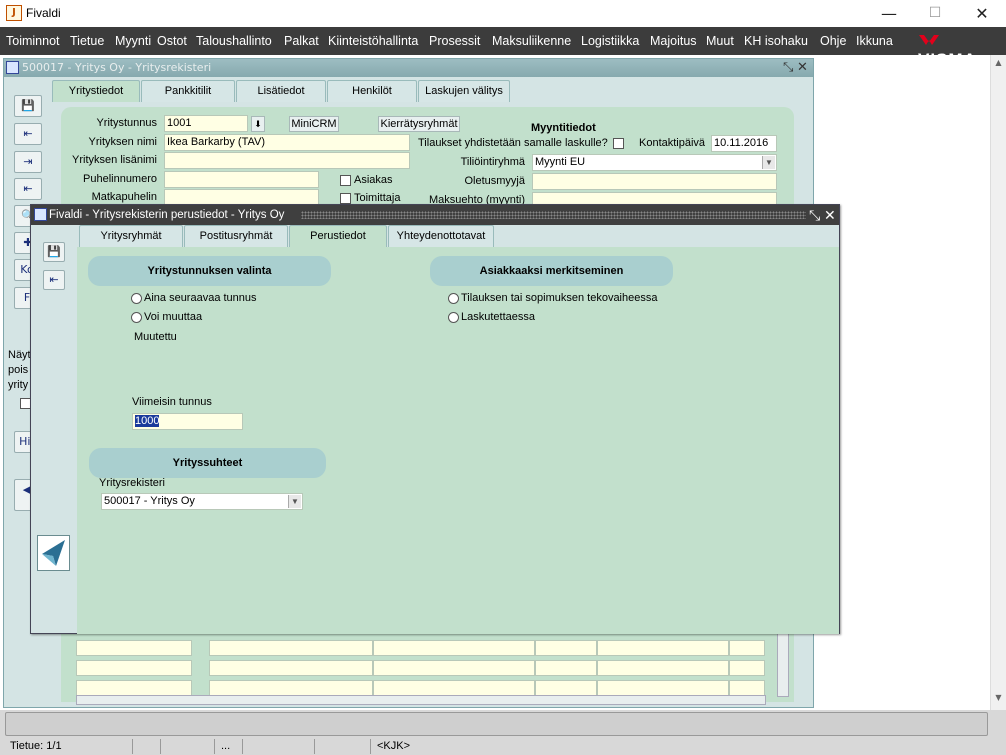 This screenshot has width=1006, height=755. I want to click on dialog-frame-icon, so click(40, 214).